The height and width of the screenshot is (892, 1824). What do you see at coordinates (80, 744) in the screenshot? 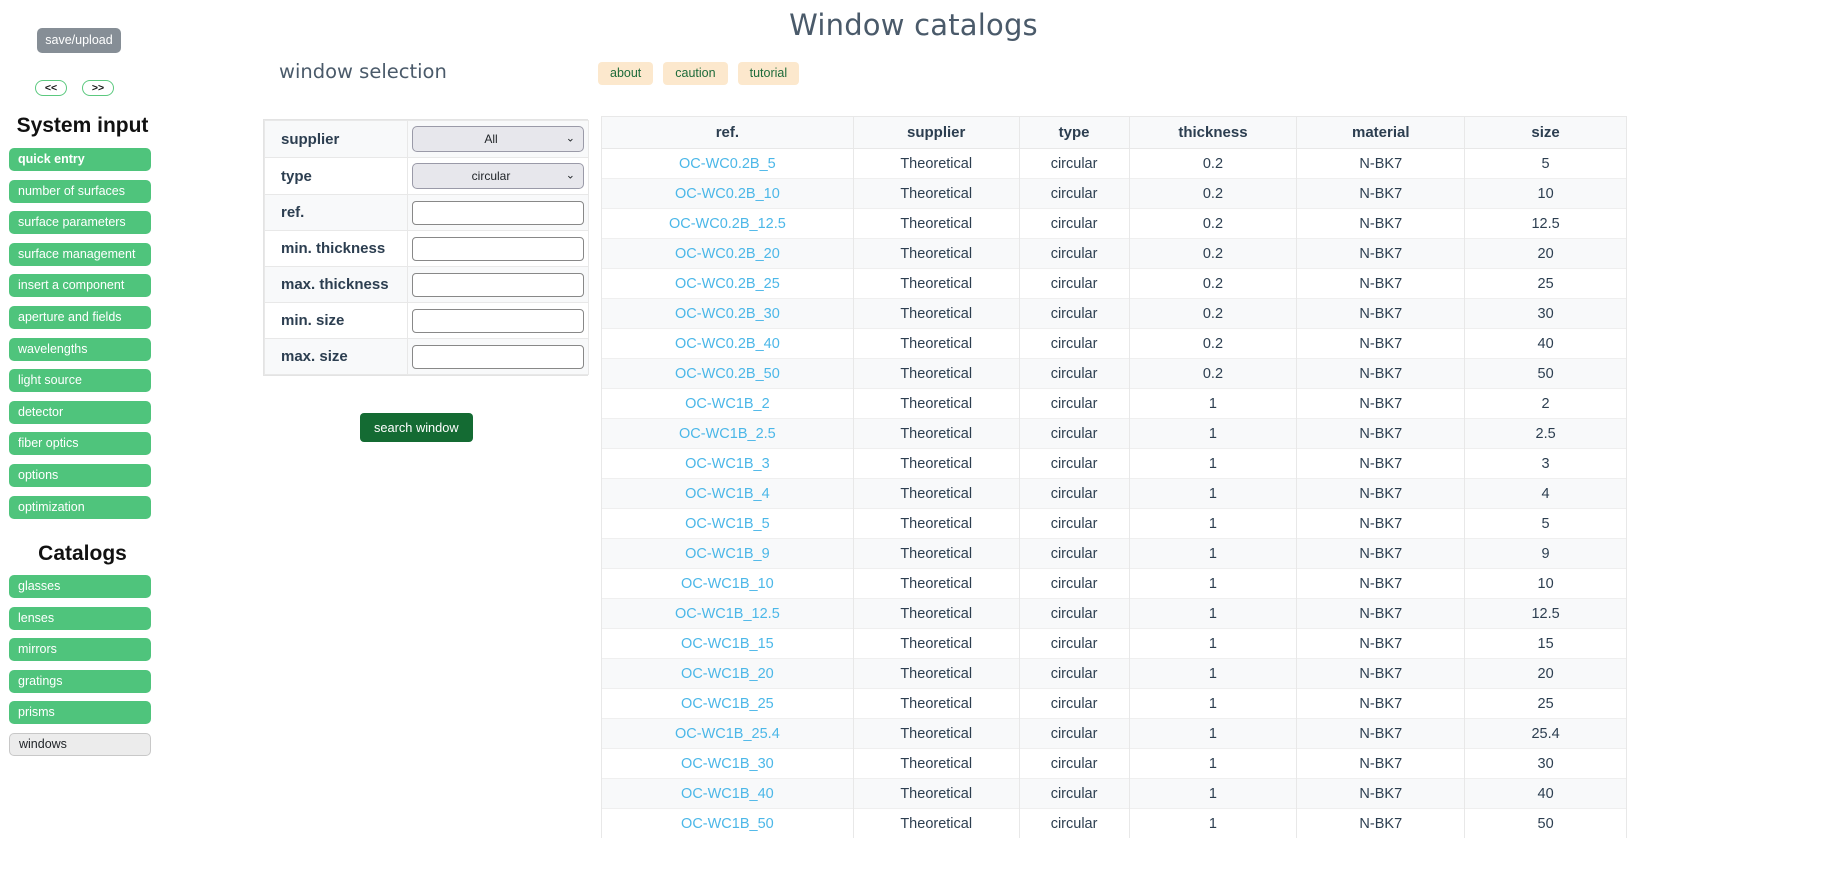
I see `sidebar-item-windows: windows` at bounding box center [80, 744].